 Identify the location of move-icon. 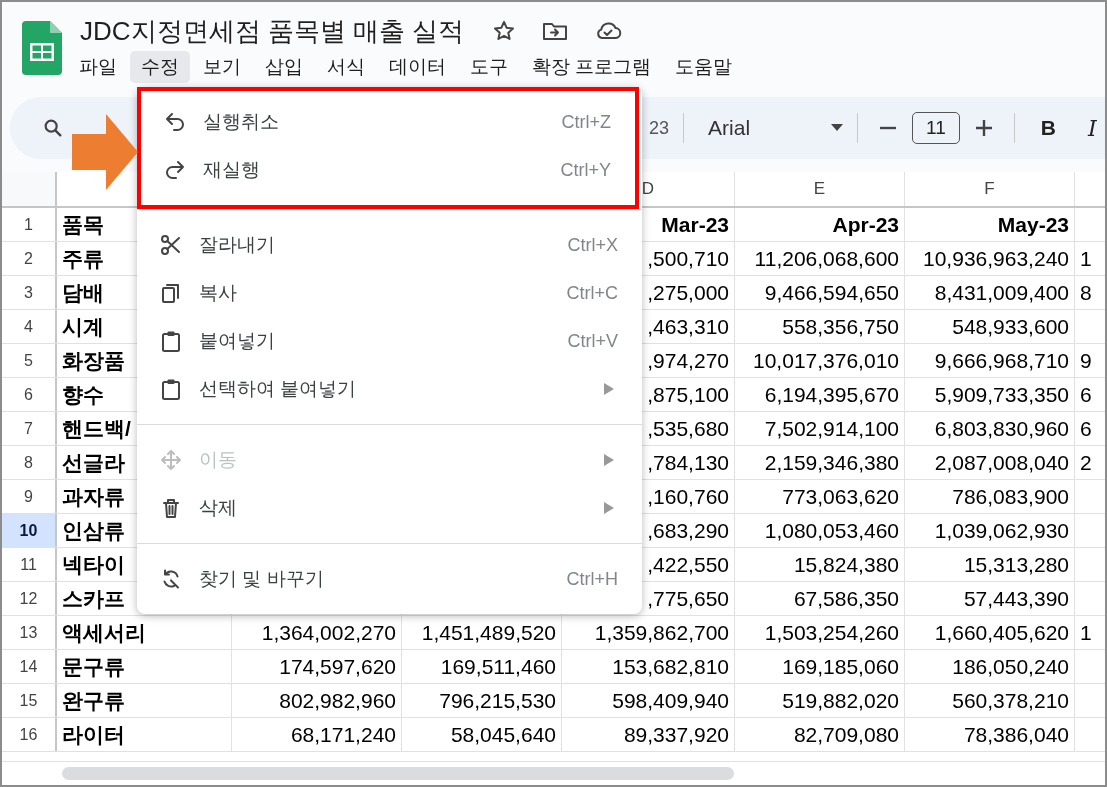
(171, 460).